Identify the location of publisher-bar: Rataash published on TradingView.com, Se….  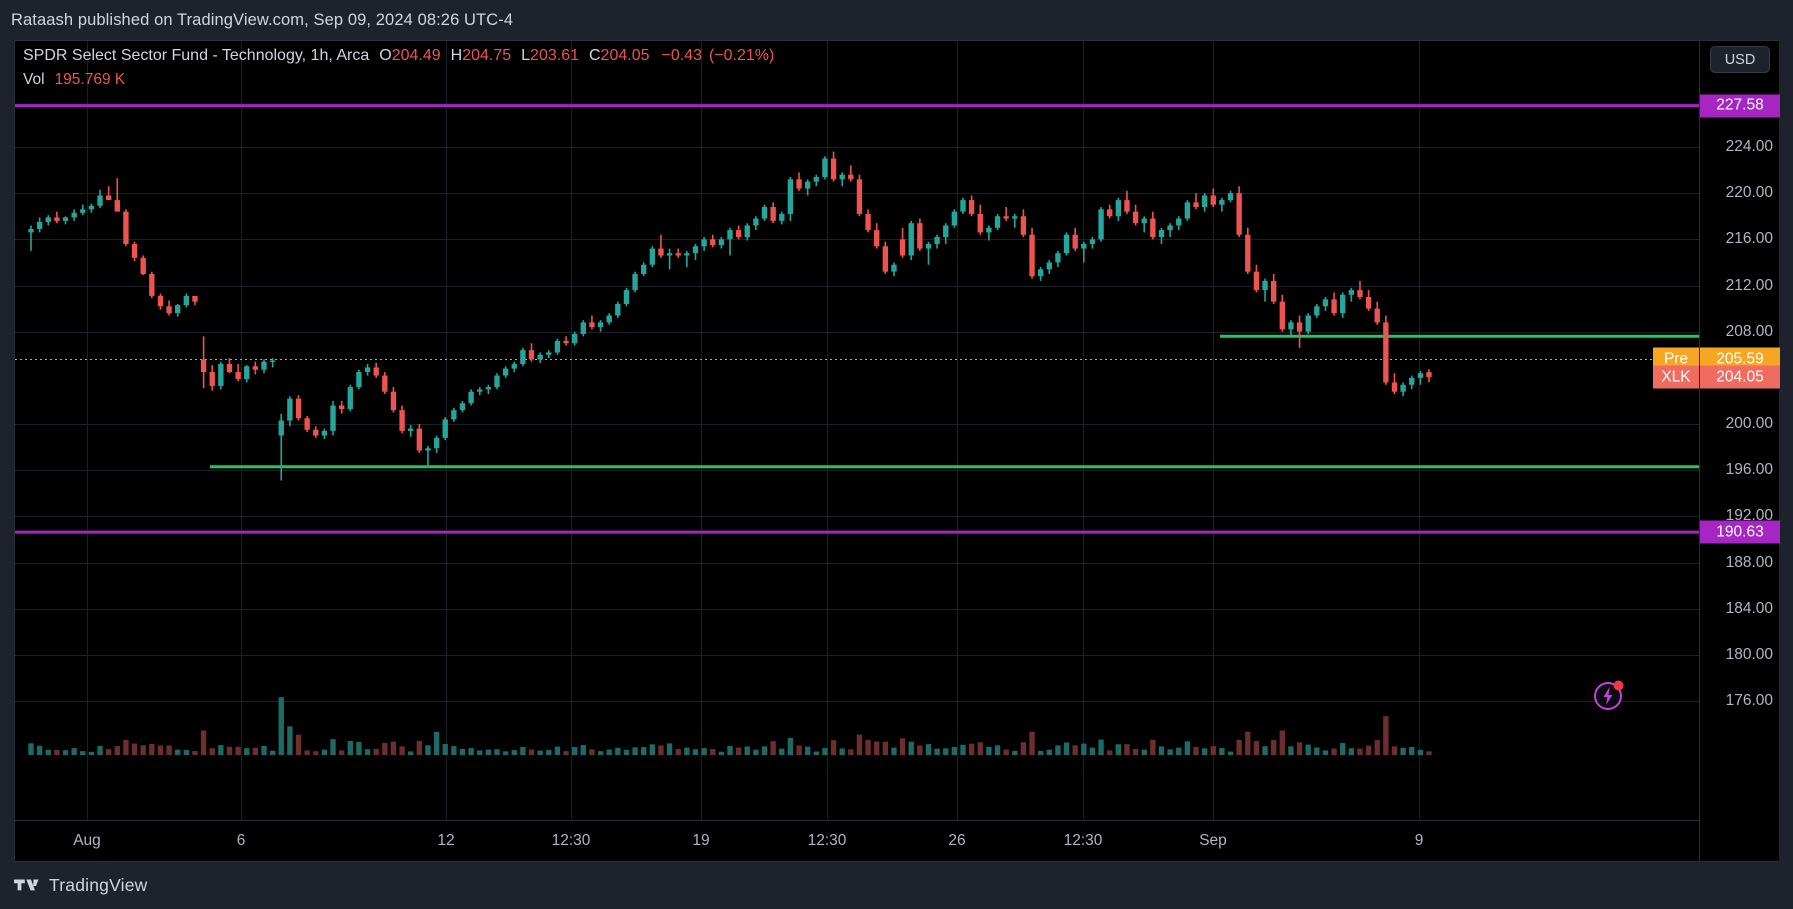
(896, 20).